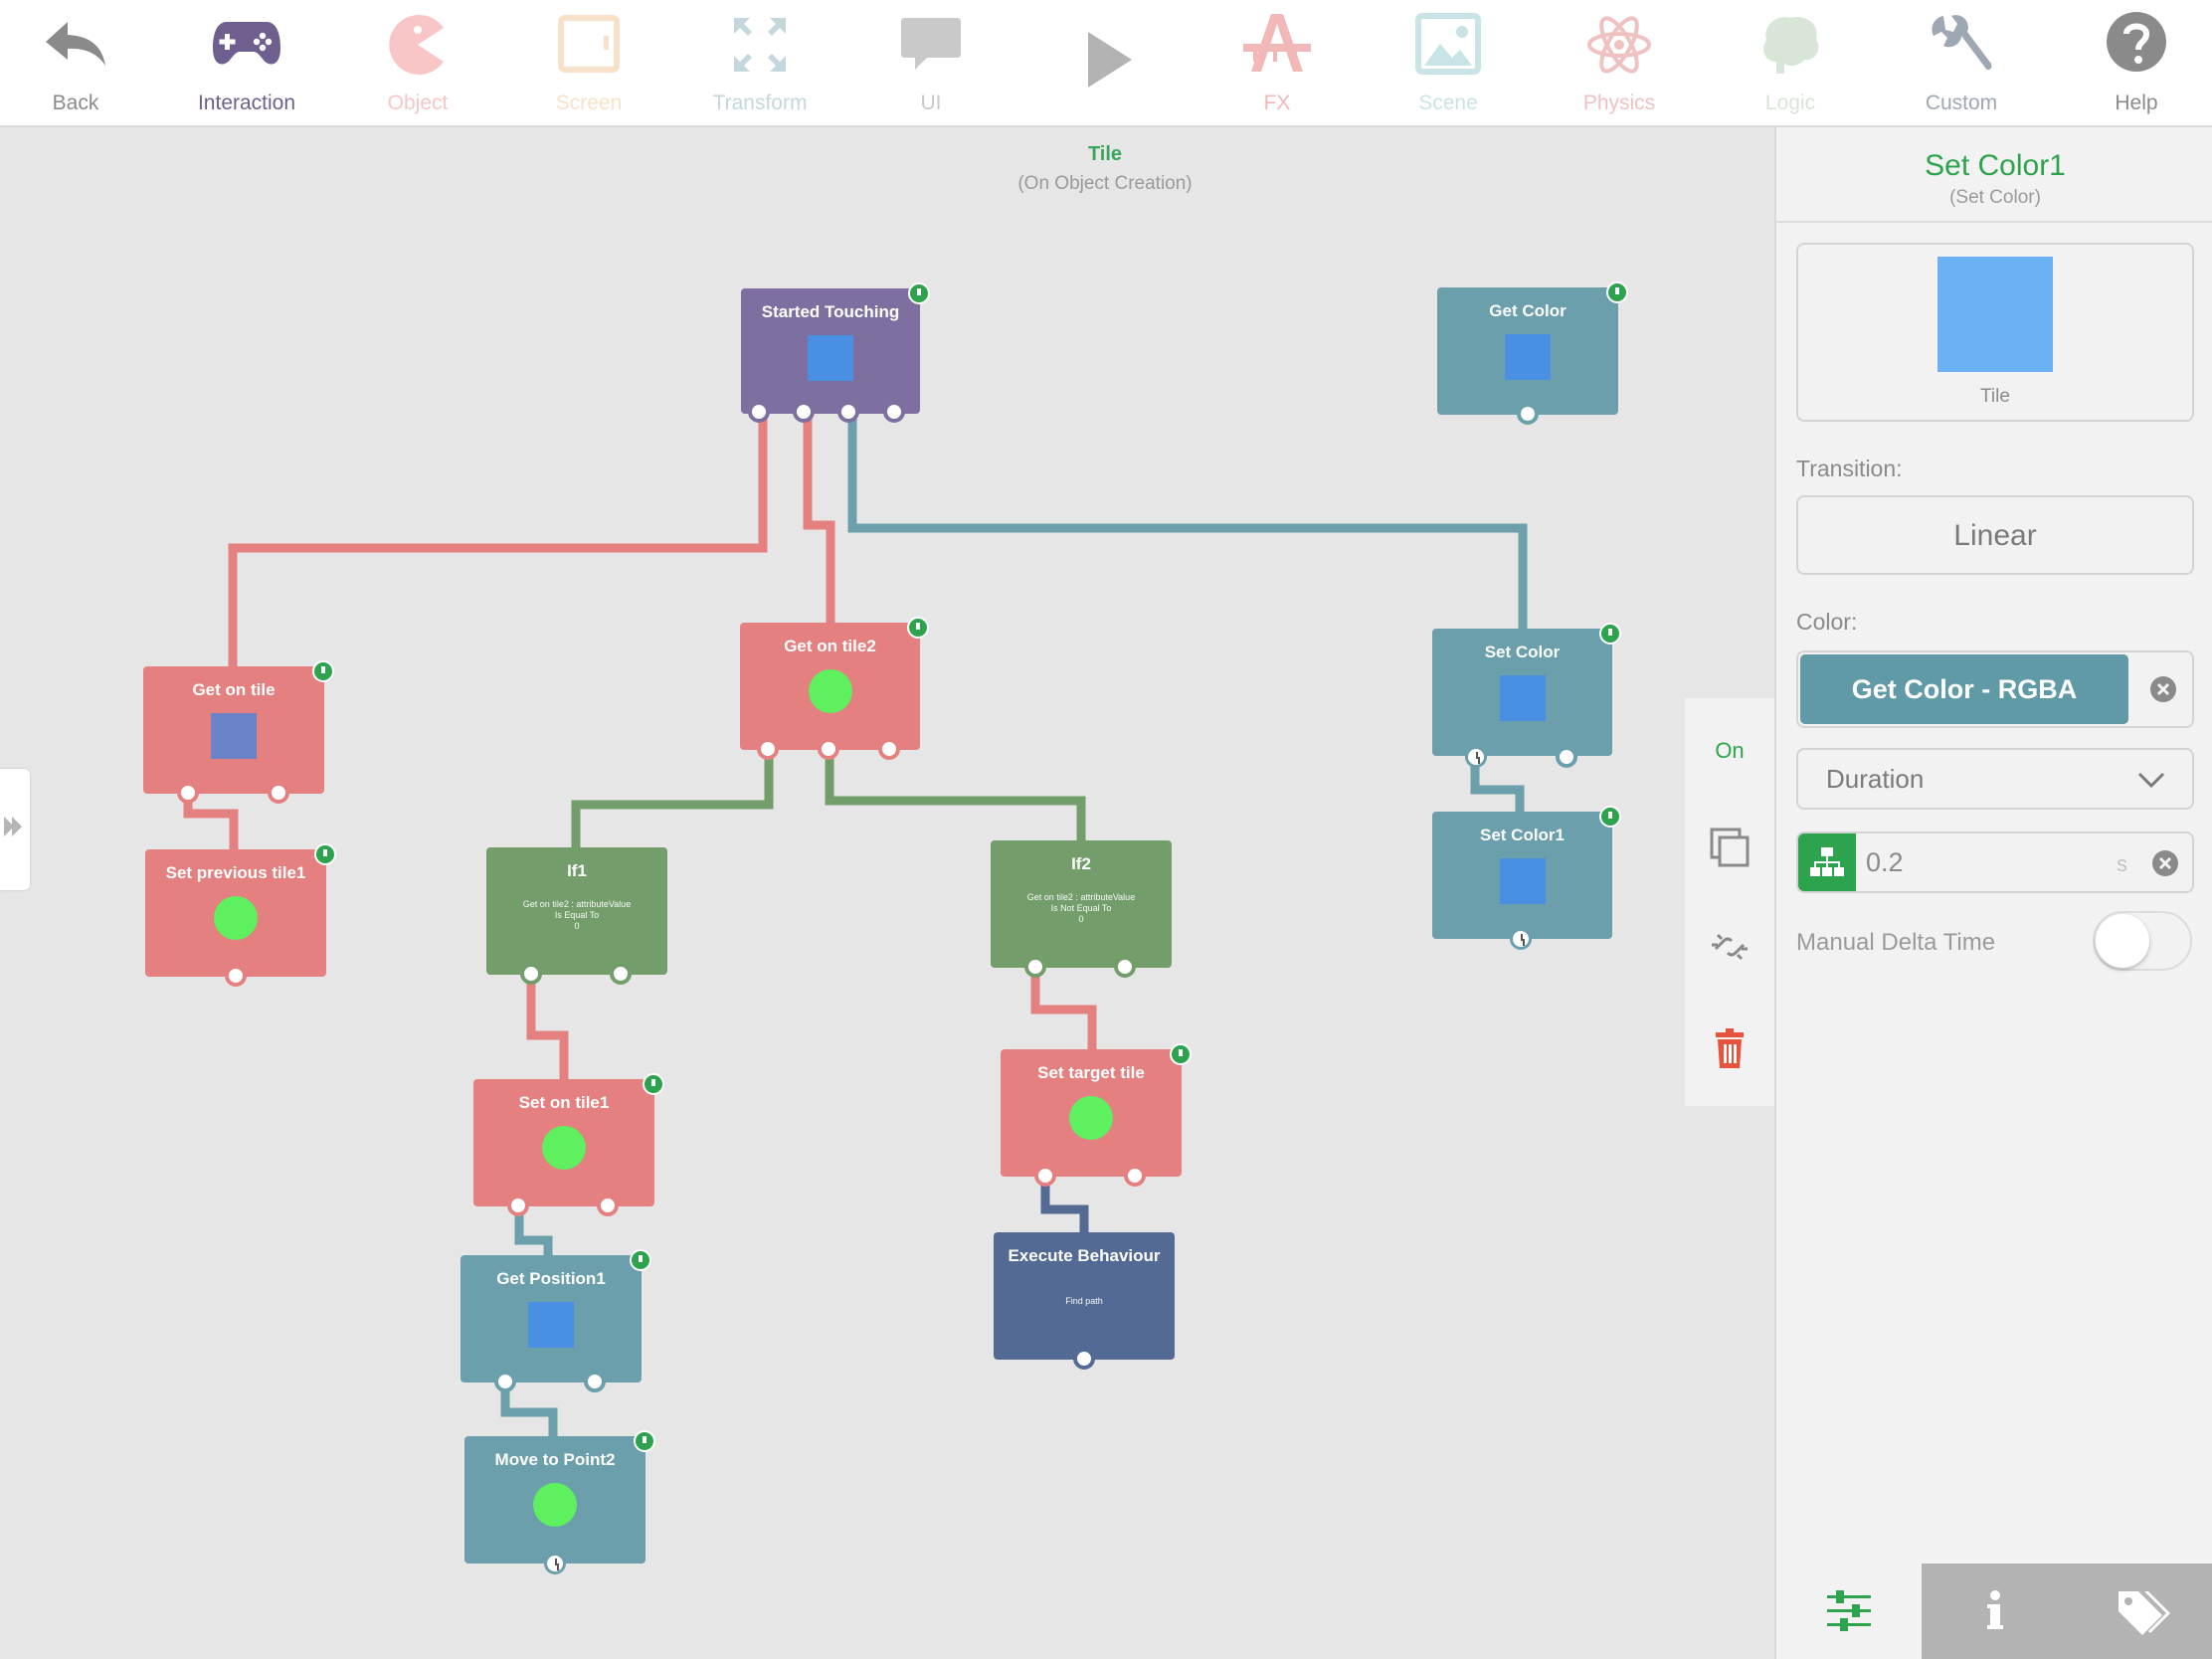  Describe the element at coordinates (759, 62) in the screenshot. I see `tab-transform: Transform` at that location.